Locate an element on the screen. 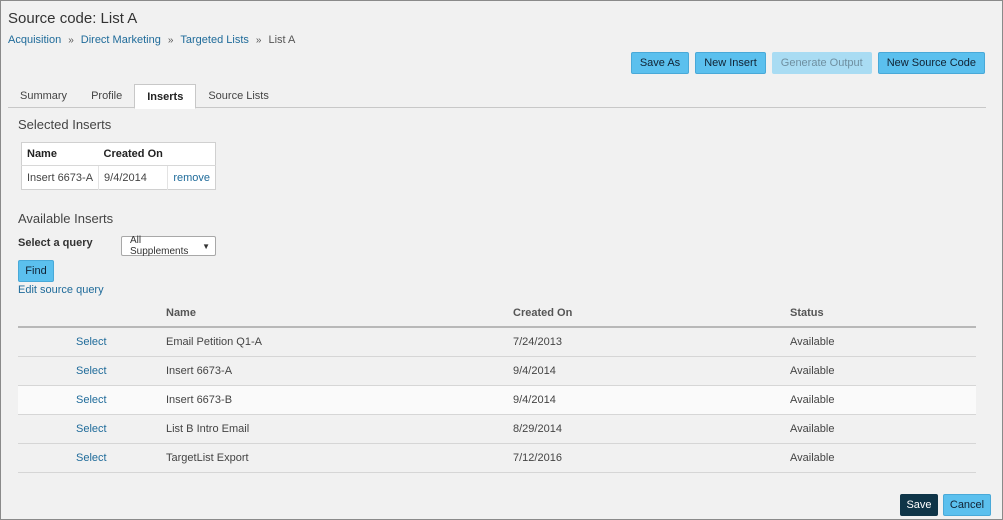 This screenshot has width=1003, height=520. table-row: Insert 6673-A 9/4/2014 remove is located at coordinates (118, 177).